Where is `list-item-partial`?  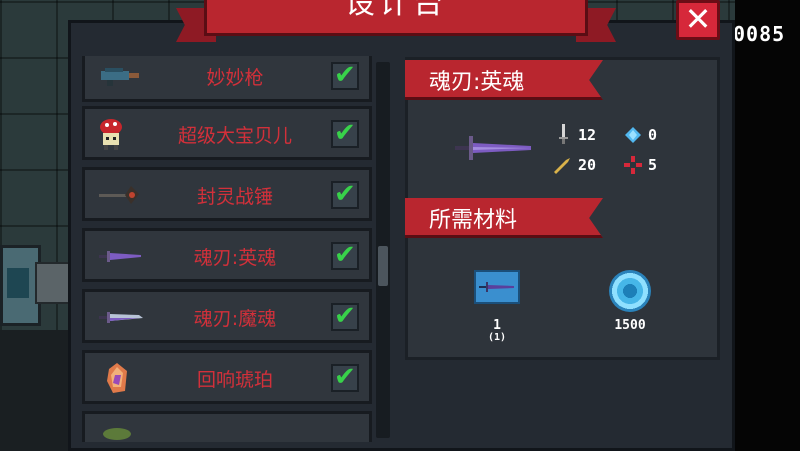 list-item-partial is located at coordinates (227, 426).